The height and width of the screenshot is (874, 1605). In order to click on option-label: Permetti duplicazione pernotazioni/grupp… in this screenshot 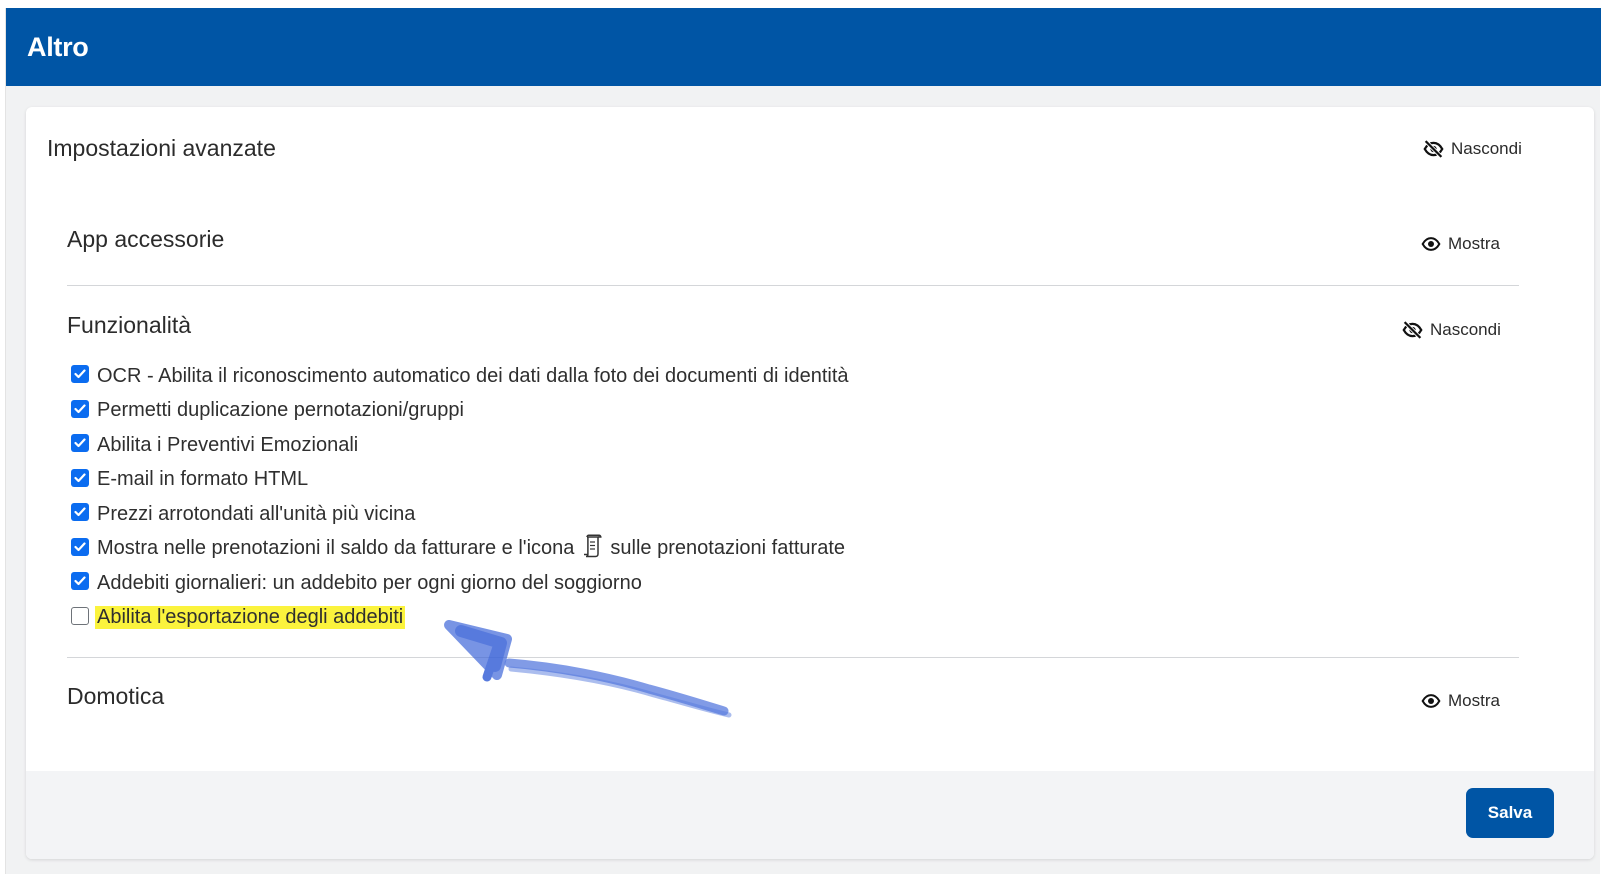, I will do `click(280, 410)`.